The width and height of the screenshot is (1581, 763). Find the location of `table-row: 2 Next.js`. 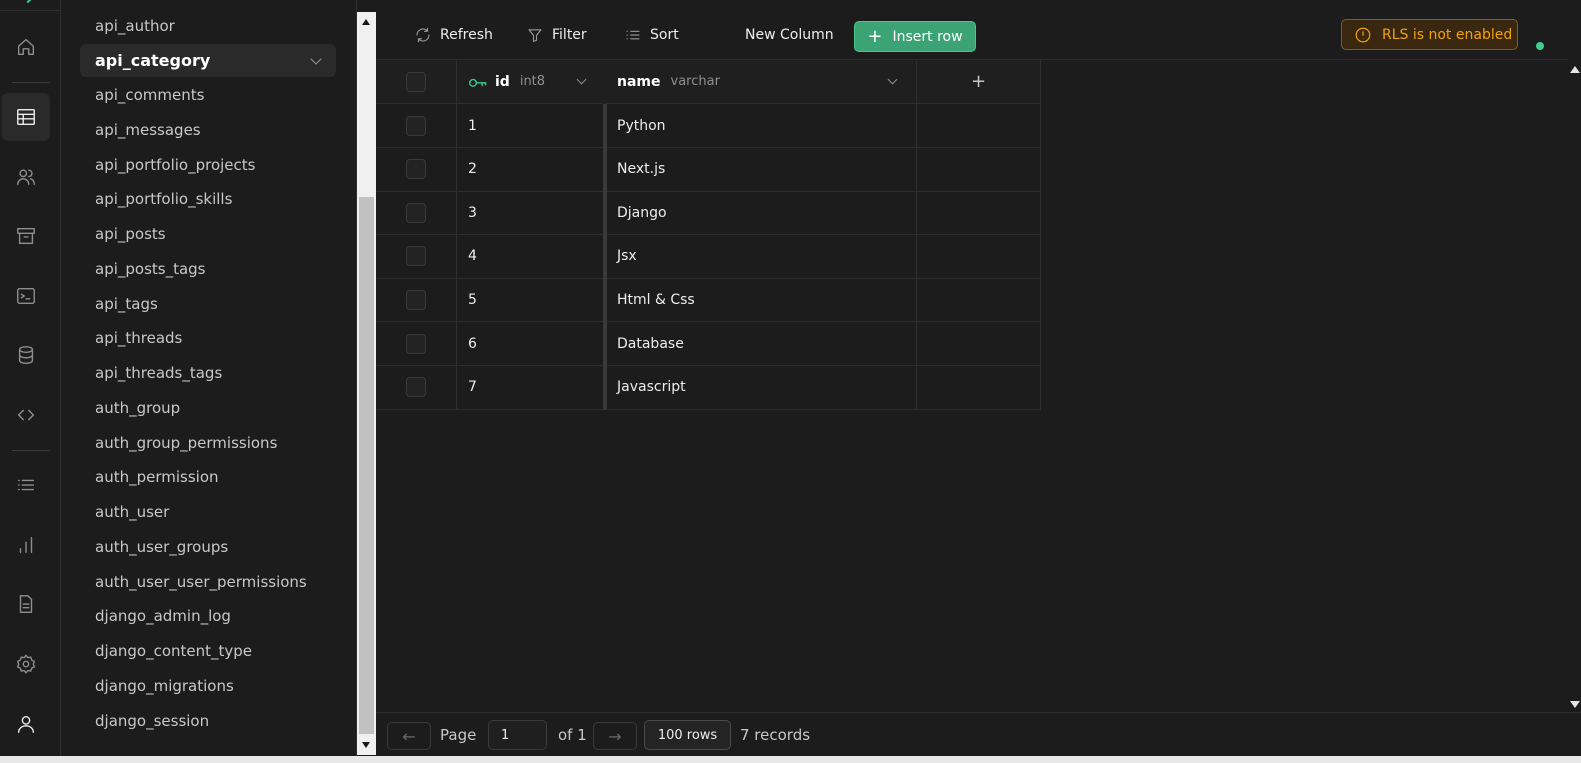

table-row: 2 Next.js is located at coordinates (708, 169).